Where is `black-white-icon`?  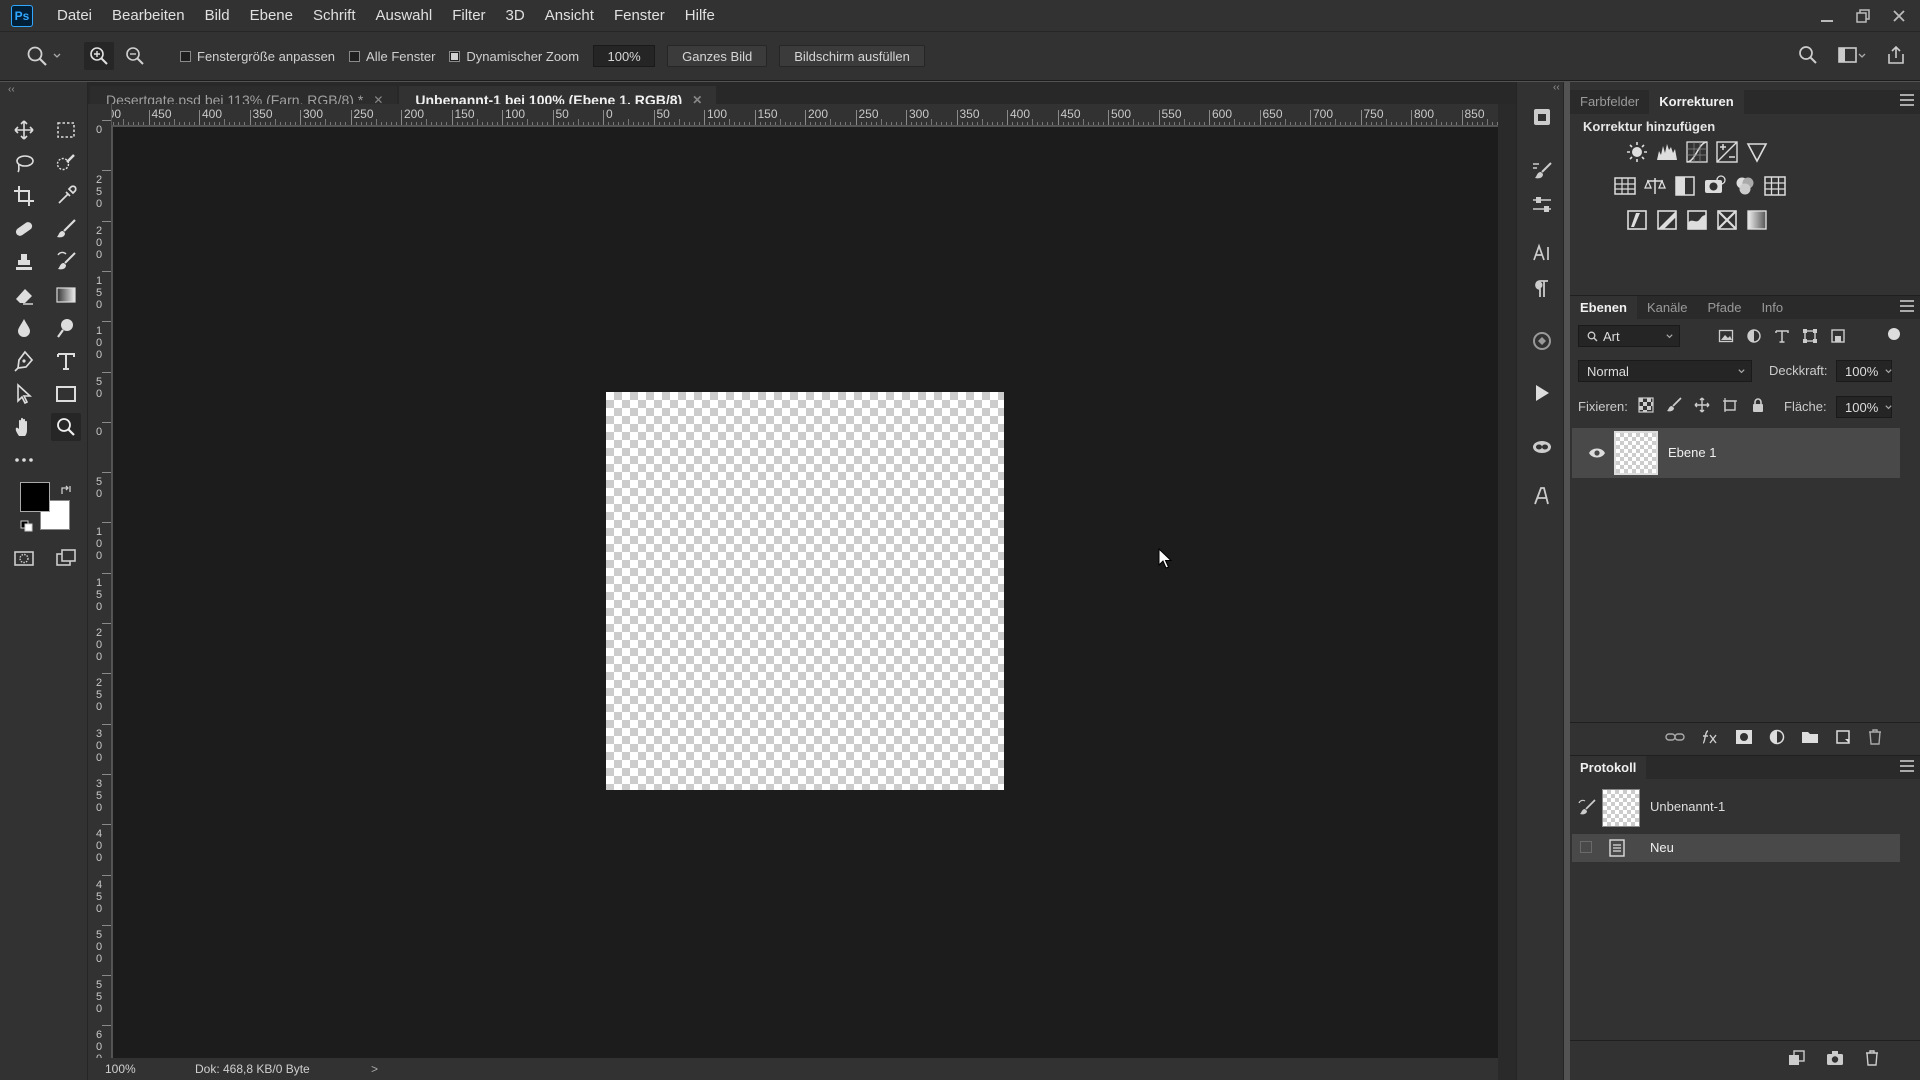
black-white-icon is located at coordinates (1685, 186).